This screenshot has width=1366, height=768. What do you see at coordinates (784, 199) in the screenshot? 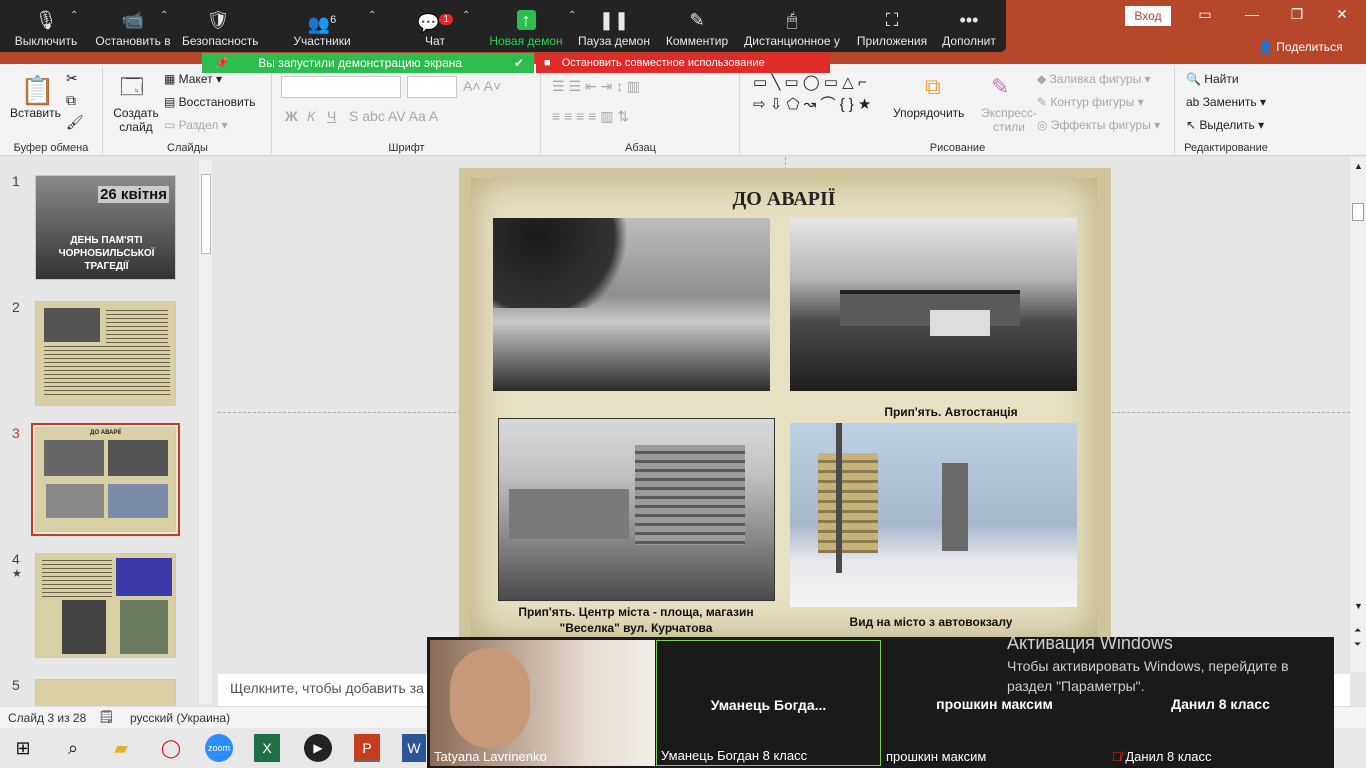
I see `slide-title: ДО АВАРІЇ` at bounding box center [784, 199].